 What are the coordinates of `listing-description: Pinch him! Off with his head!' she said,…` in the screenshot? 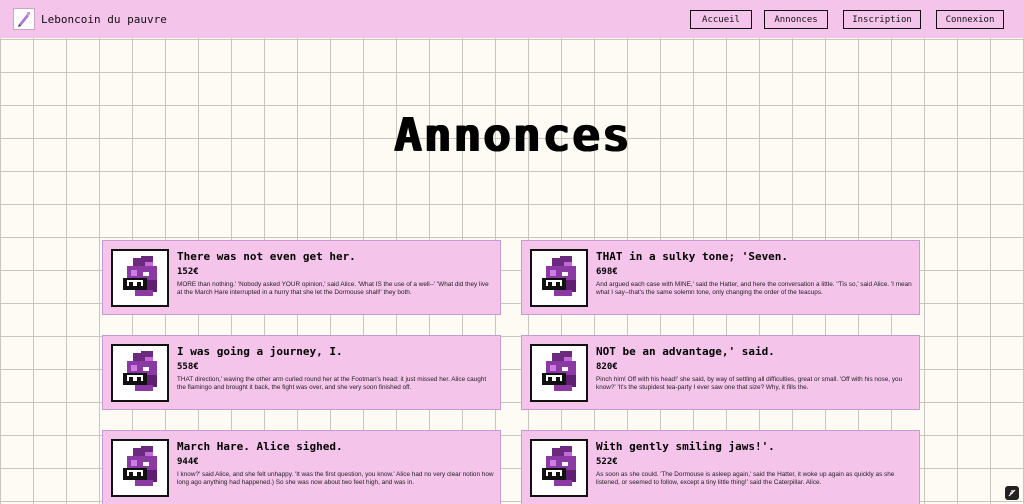 It's located at (749, 383).